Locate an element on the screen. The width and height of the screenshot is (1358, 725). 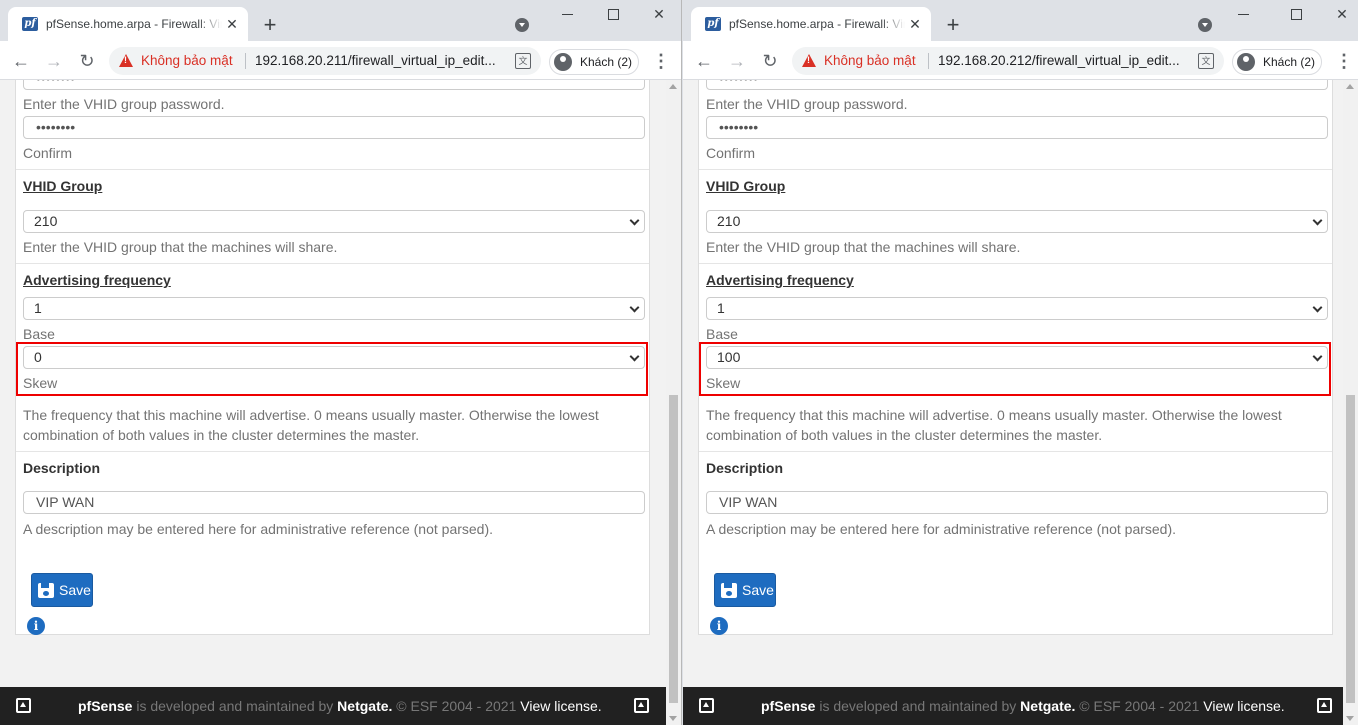
vhid-group-label: VHID Group is located at coordinates (63, 186).